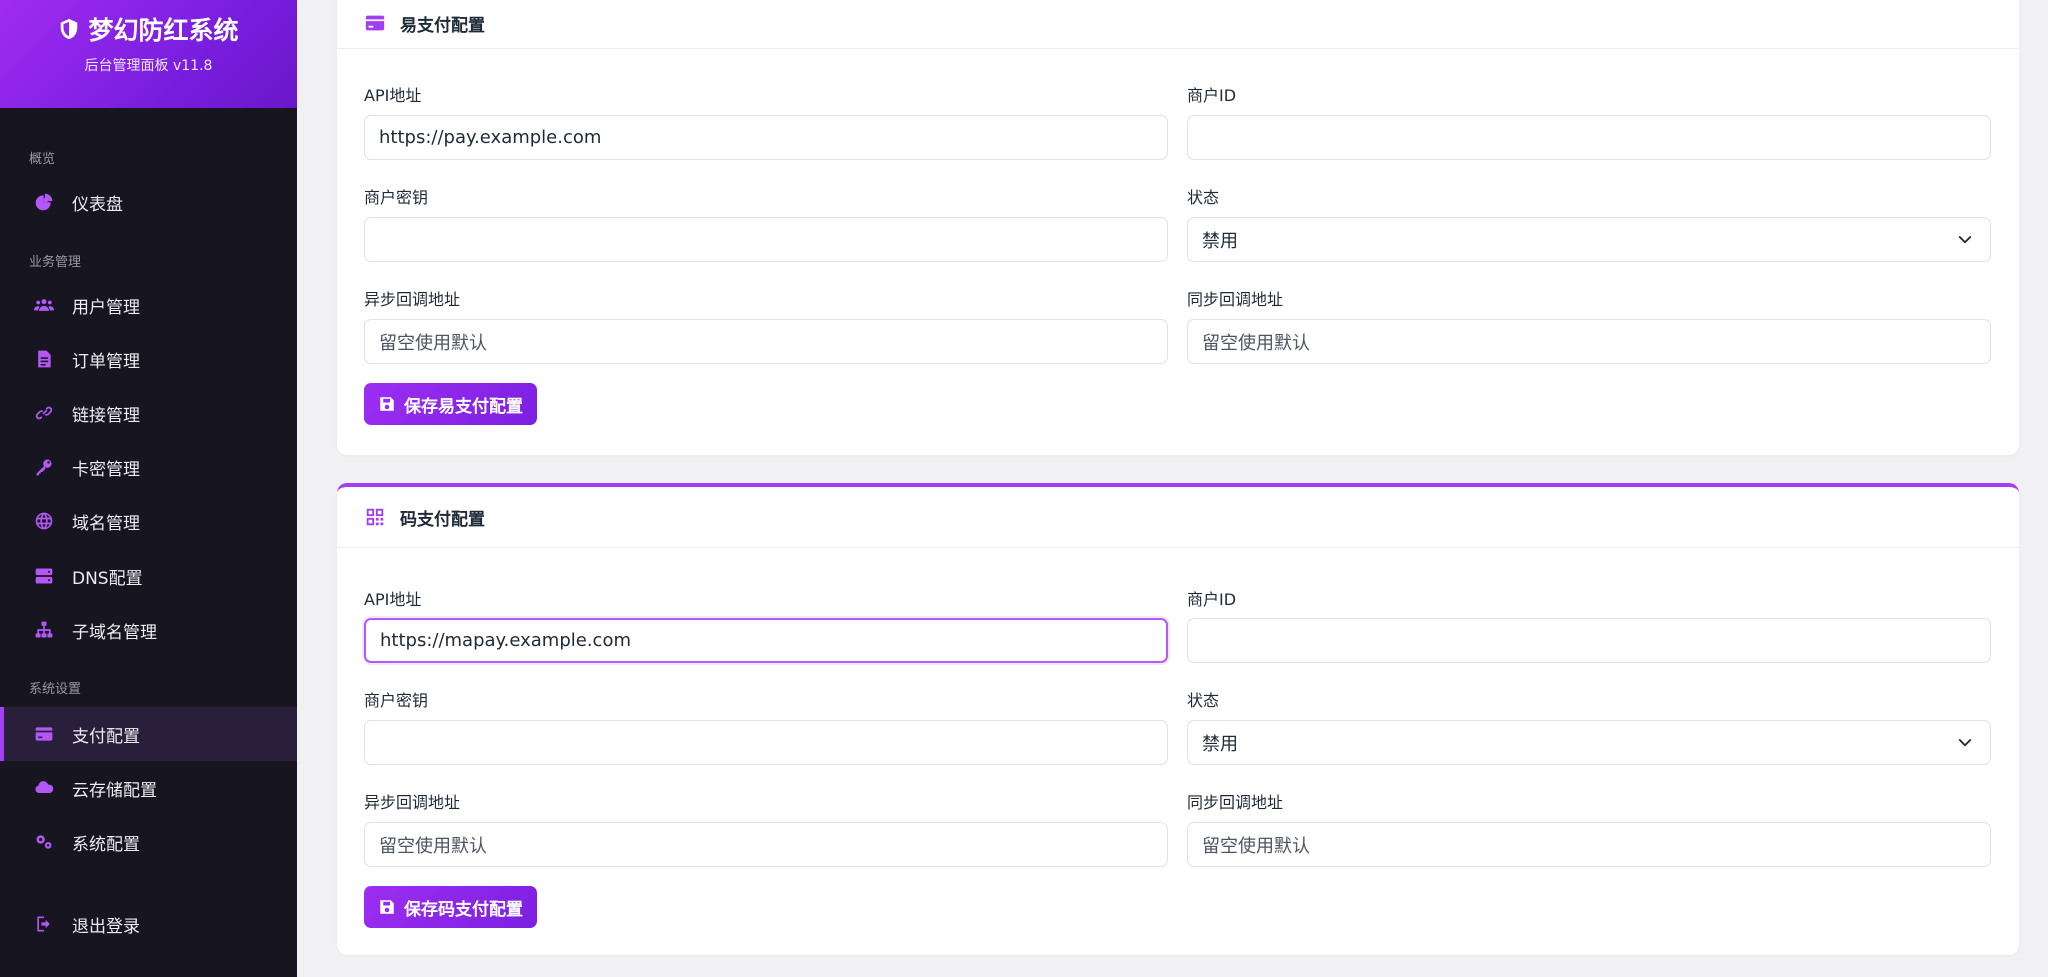  I want to click on sidebar-item-label: 订单管理, so click(106, 361).